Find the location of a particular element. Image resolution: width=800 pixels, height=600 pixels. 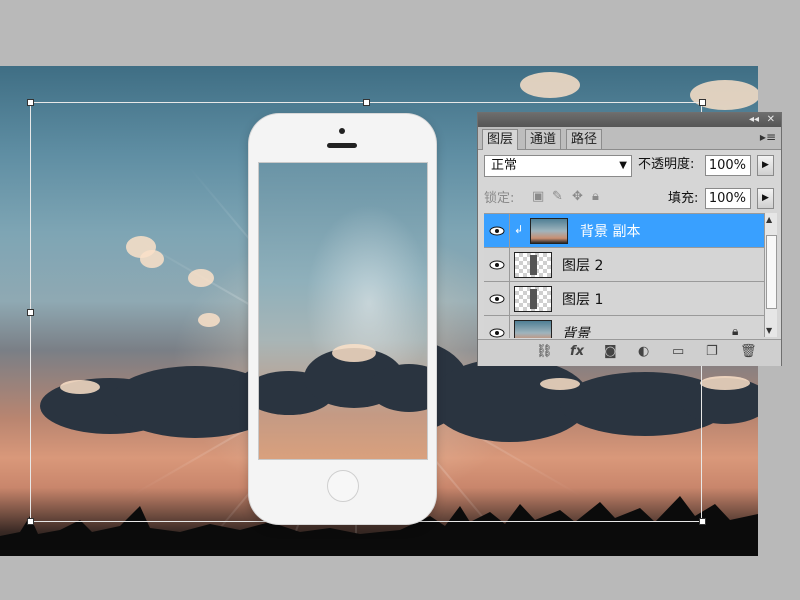

phone-screen-clouds is located at coordinates (343, 379).